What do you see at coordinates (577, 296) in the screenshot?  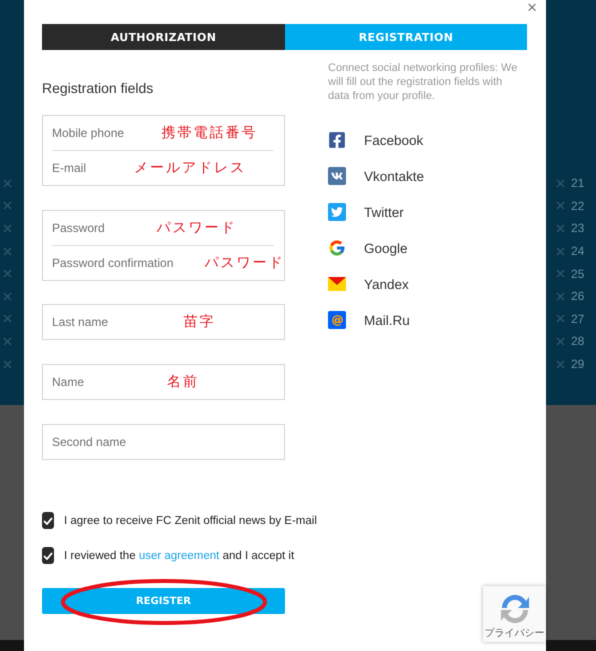 I see `row-number: 26` at bounding box center [577, 296].